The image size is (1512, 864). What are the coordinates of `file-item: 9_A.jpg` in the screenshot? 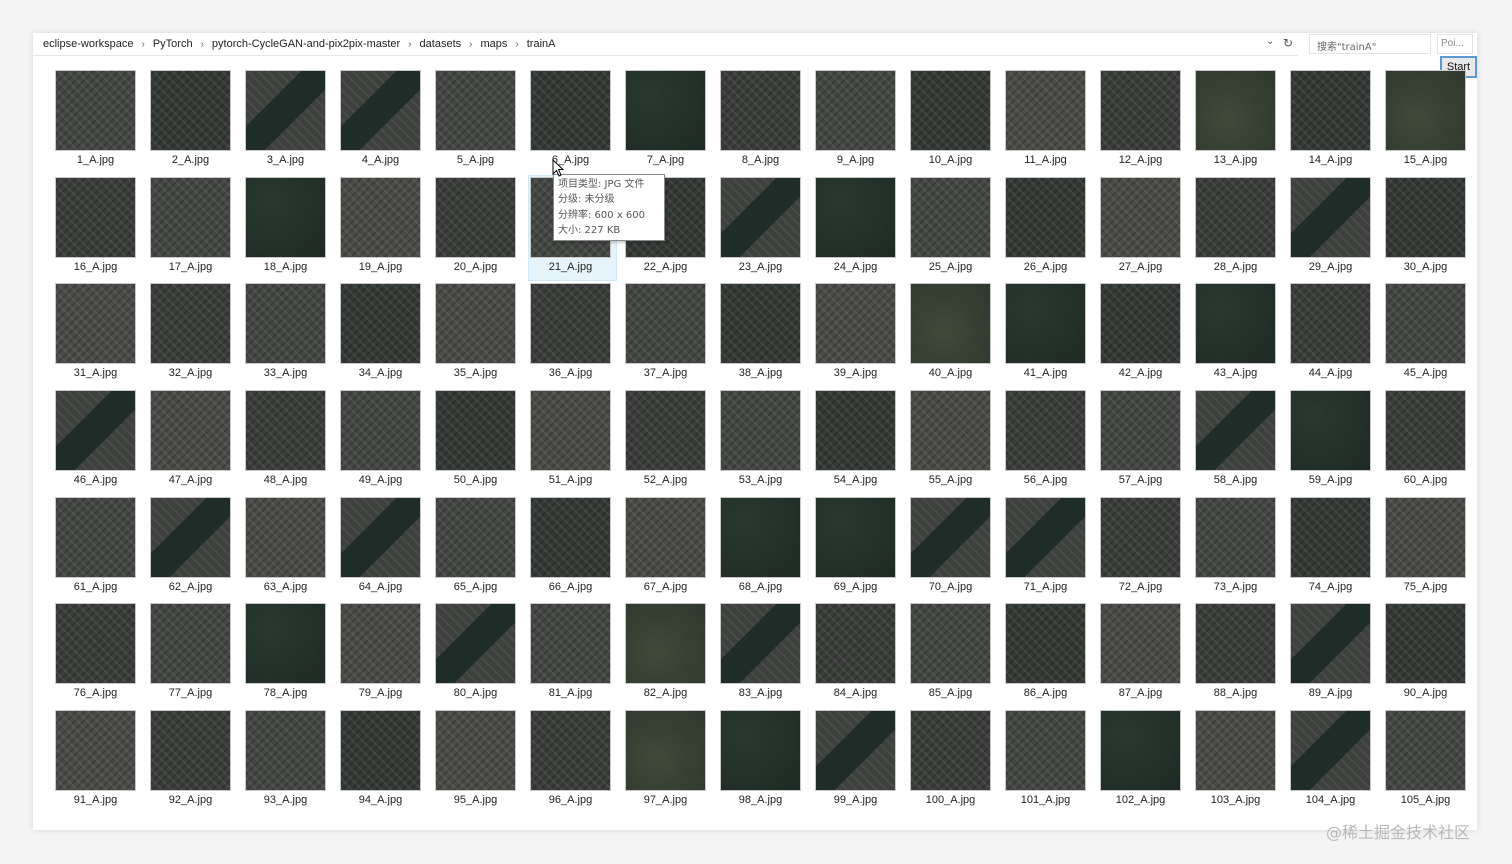 It's located at (862, 123).